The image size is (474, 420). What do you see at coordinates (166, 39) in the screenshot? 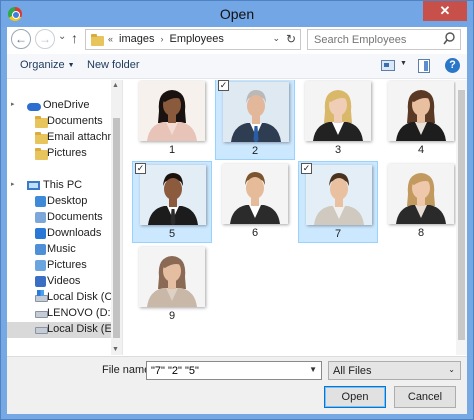
I see `breadcrumb: « images › Employees` at bounding box center [166, 39].